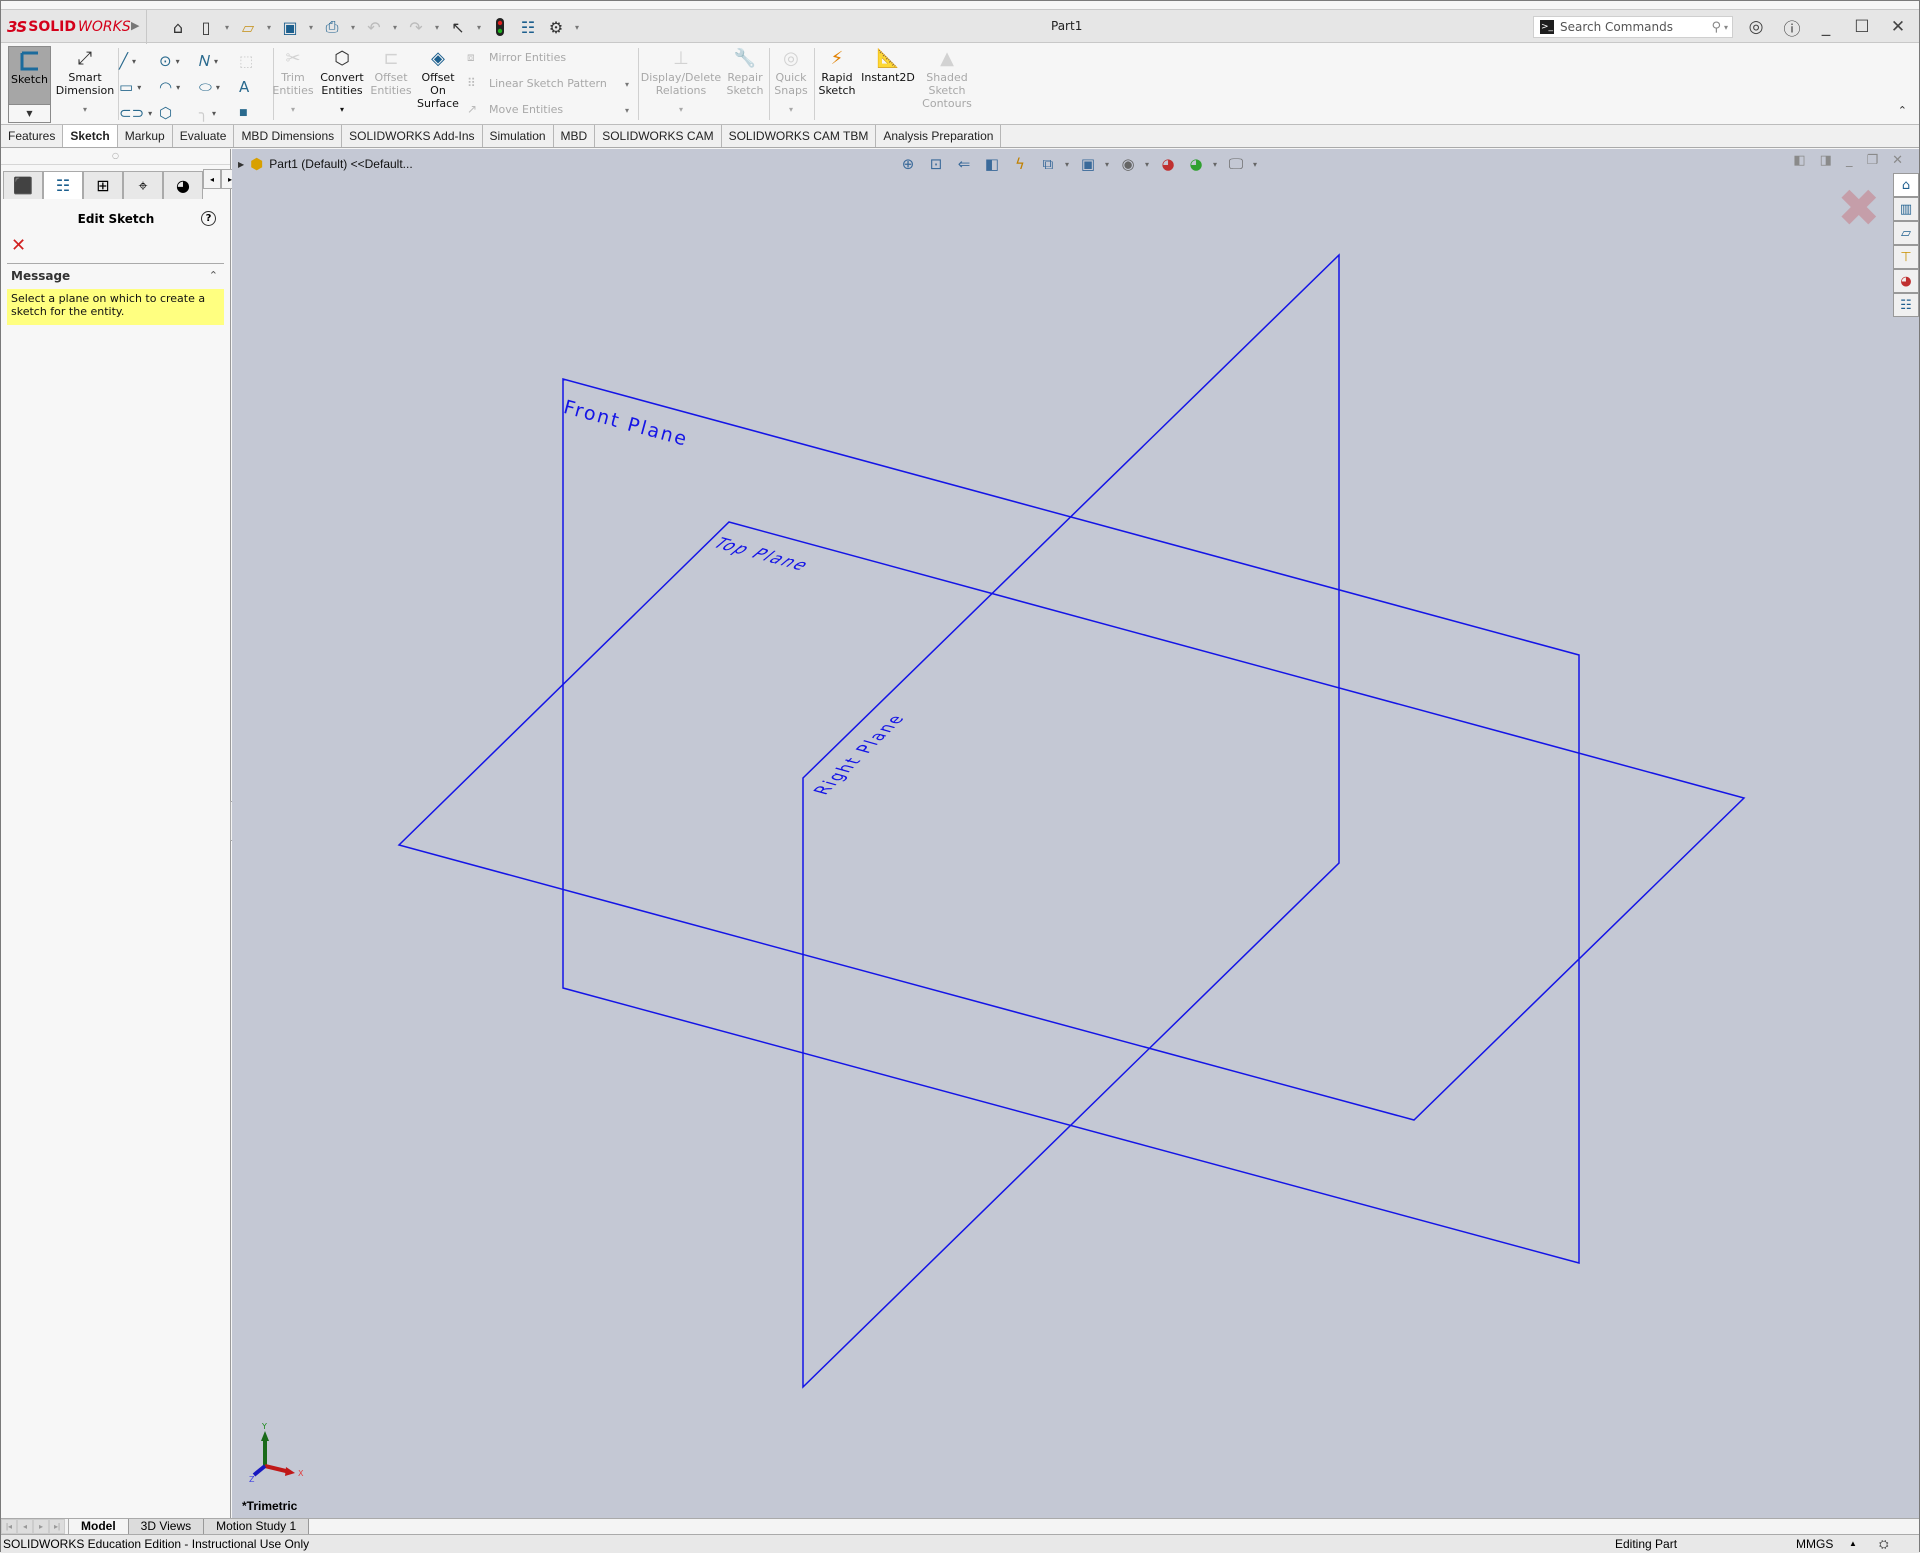  Describe the element at coordinates (1128, 164) in the screenshot. I see `hide-show-items-icon: ◉` at that location.